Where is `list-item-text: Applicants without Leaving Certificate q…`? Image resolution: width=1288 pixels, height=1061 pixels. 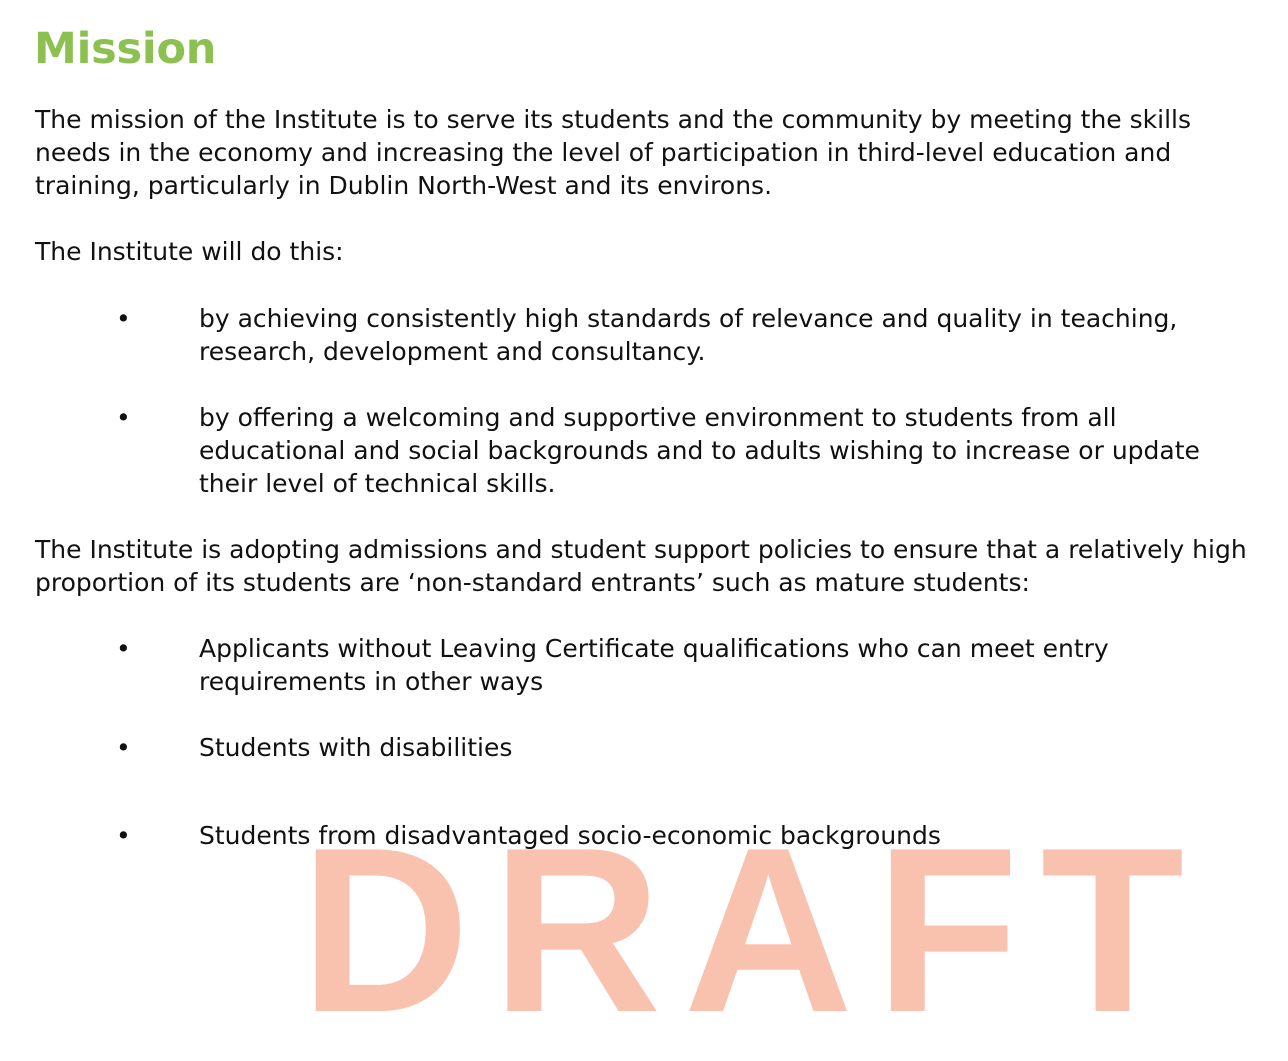 list-item-text: Applicants without Leaving Certificate q… is located at coordinates (654, 665).